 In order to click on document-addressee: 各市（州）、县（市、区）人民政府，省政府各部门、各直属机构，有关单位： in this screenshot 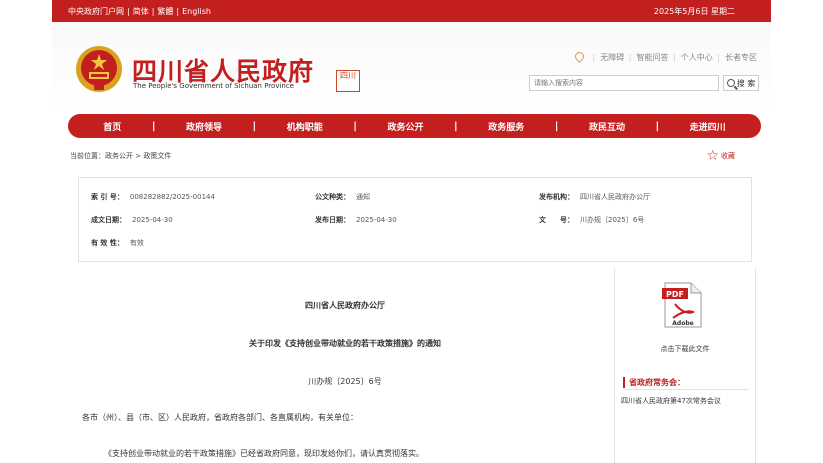, I will do `click(220, 417)`.